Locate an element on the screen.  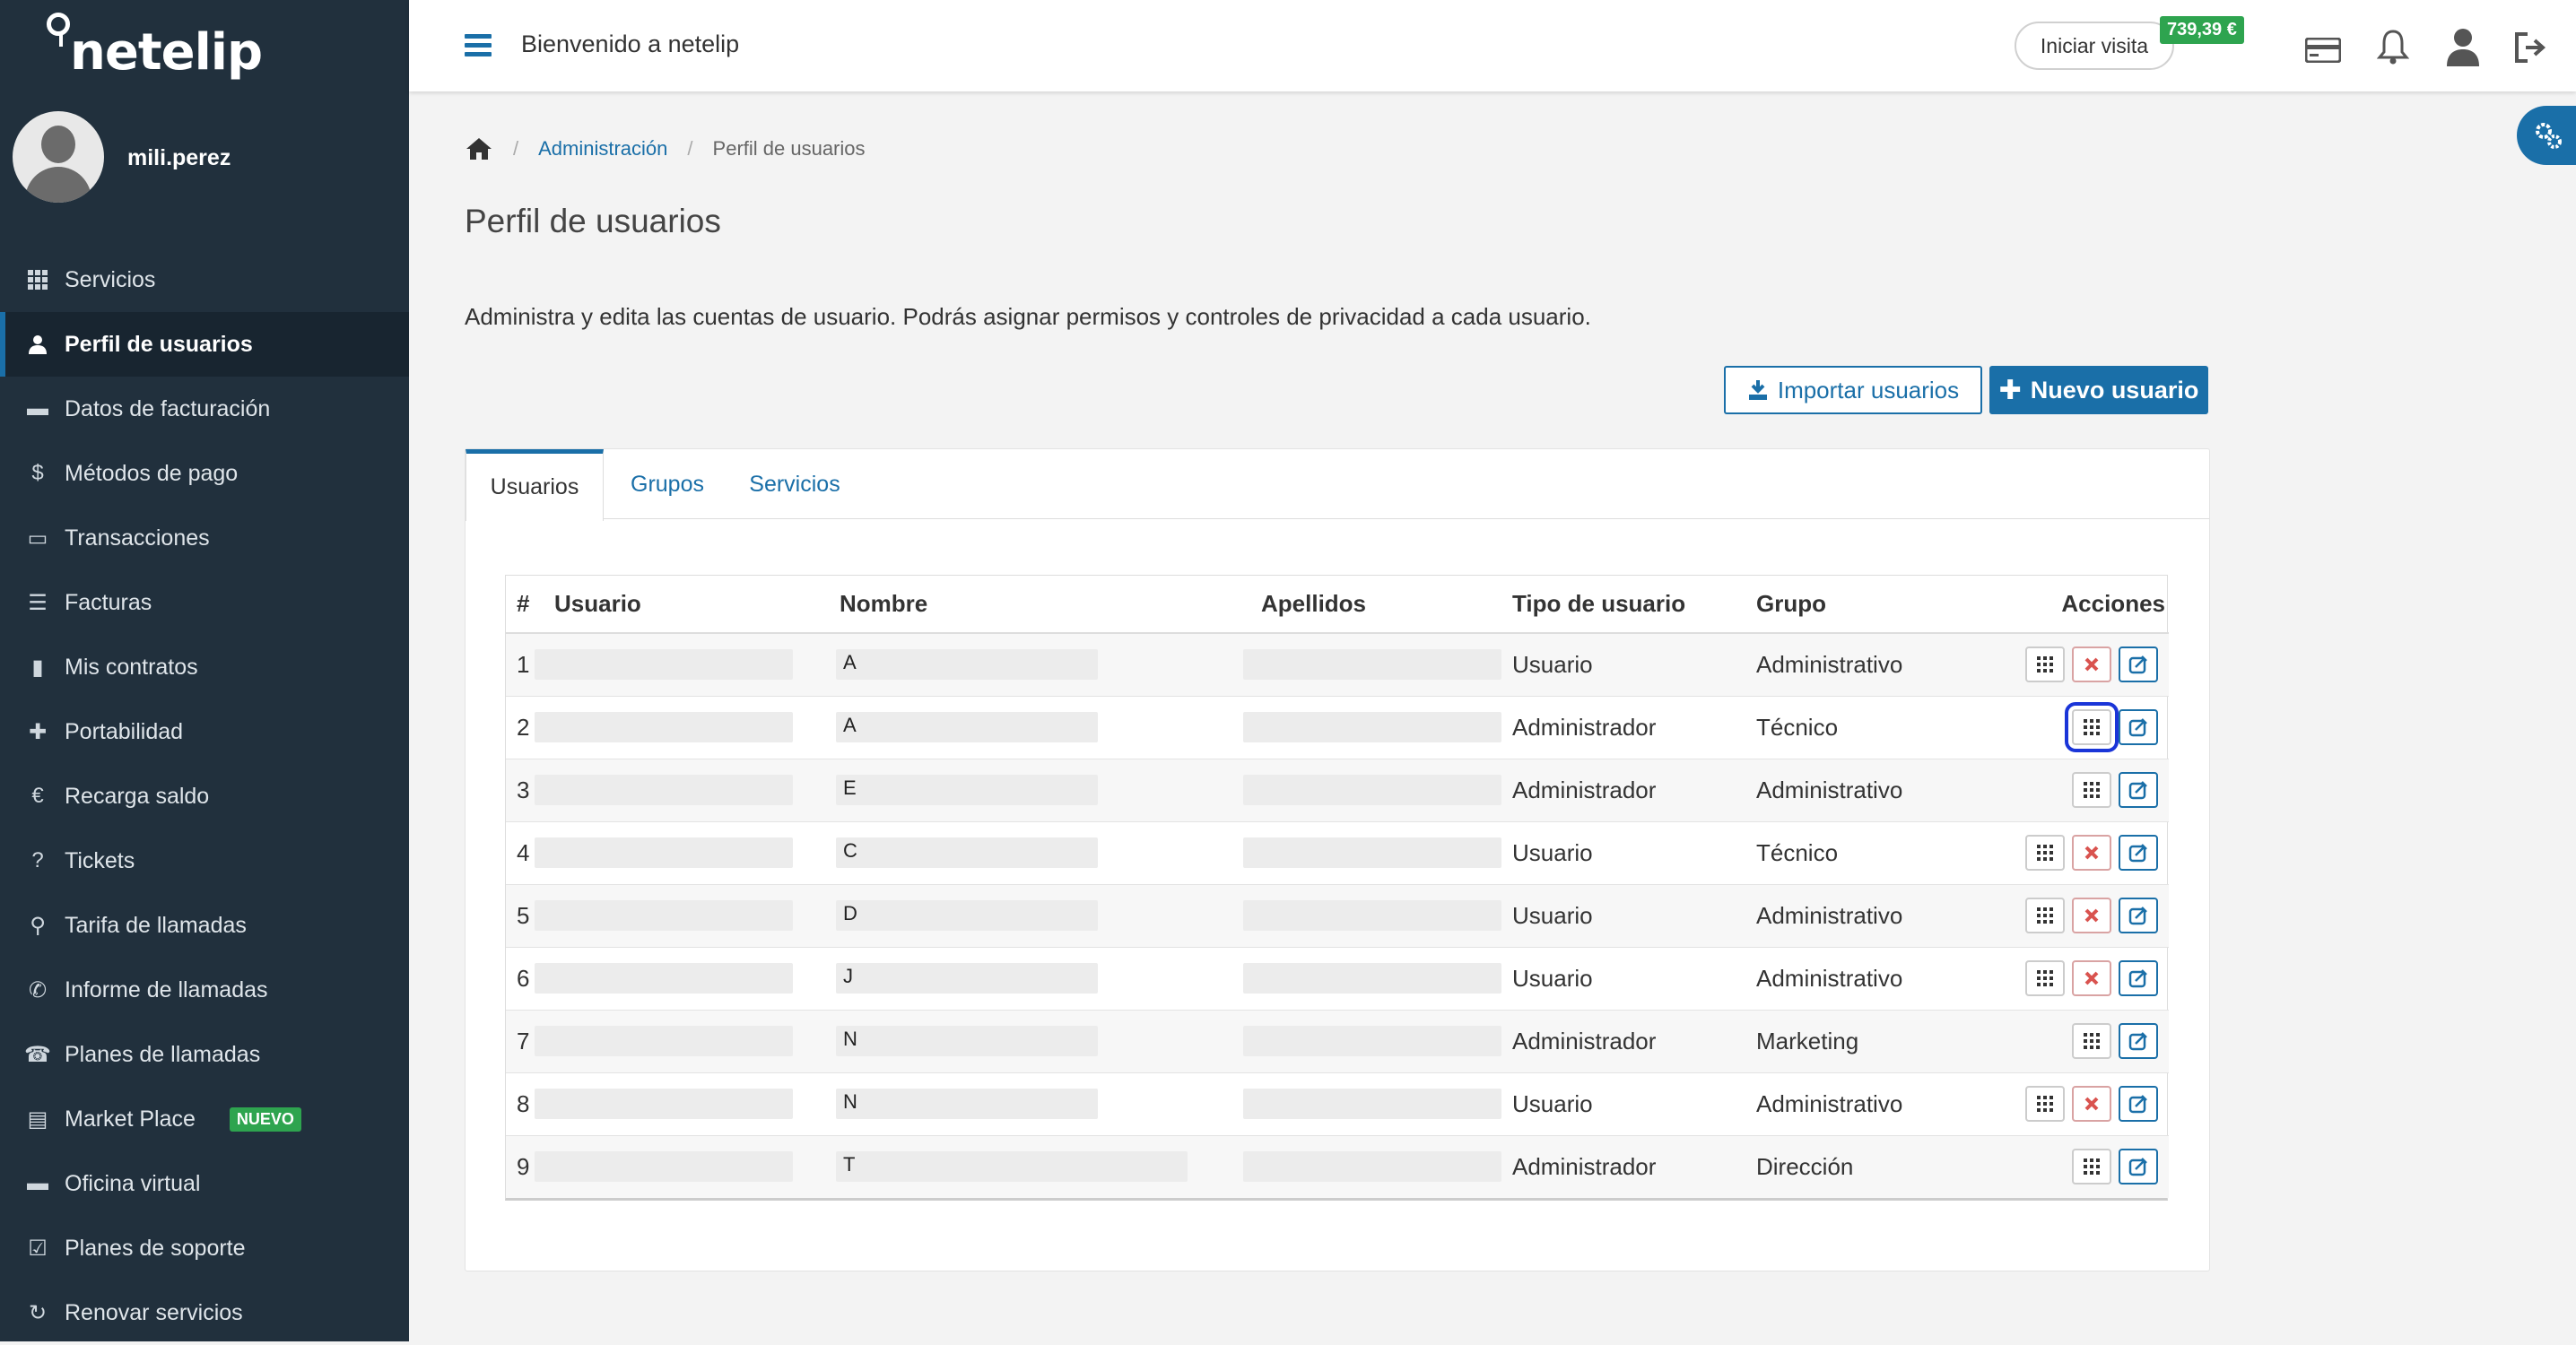
table-row: 5 D Usuario Administrativo is located at coordinates (1337, 915).